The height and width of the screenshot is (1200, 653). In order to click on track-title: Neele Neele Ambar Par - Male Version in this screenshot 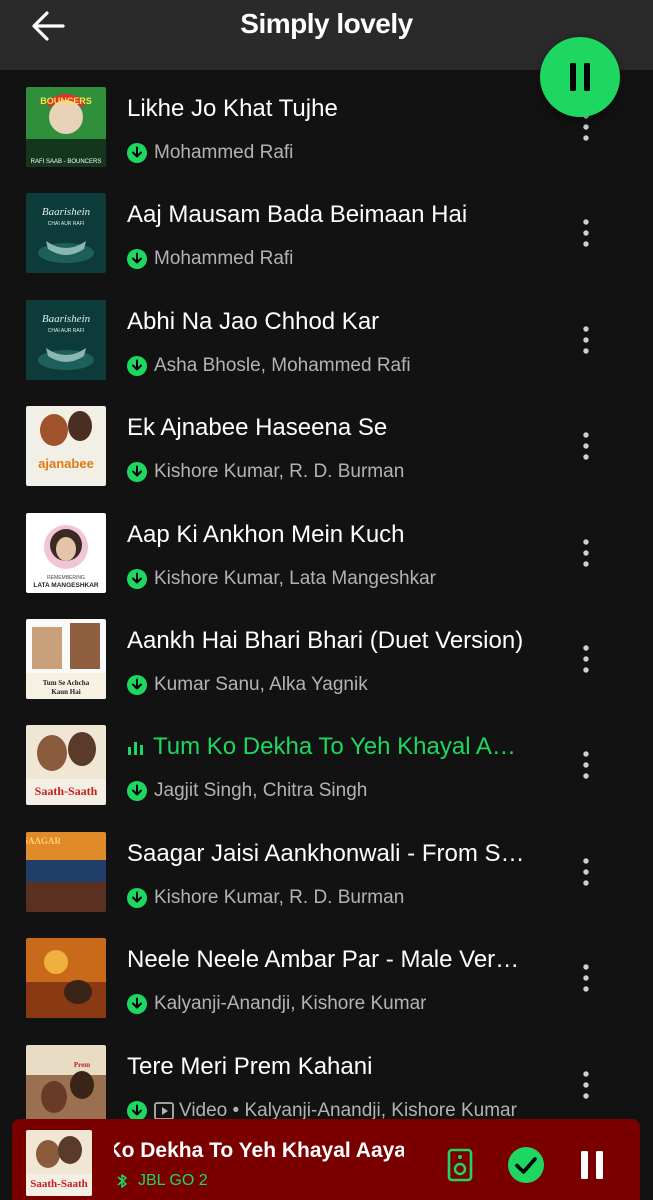, I will do `click(327, 960)`.